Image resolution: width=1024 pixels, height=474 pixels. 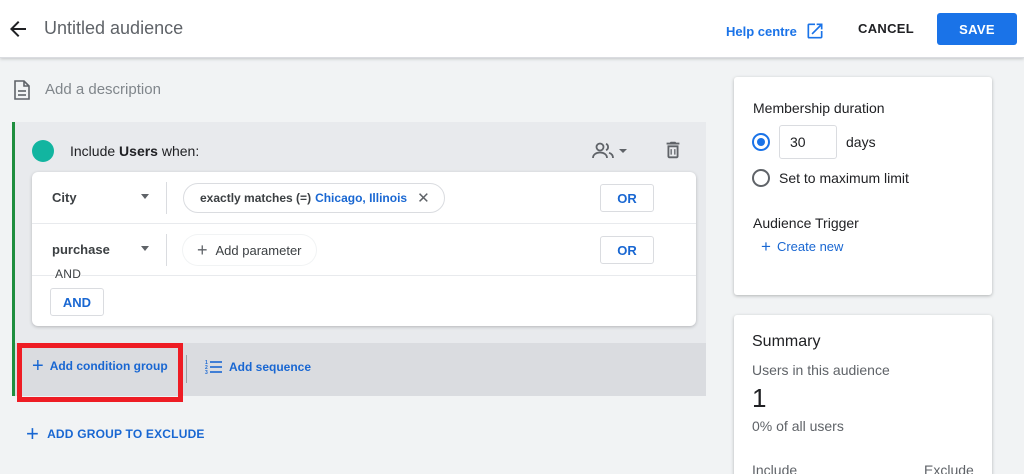 I want to click on group-status-dot, so click(x=43, y=151).